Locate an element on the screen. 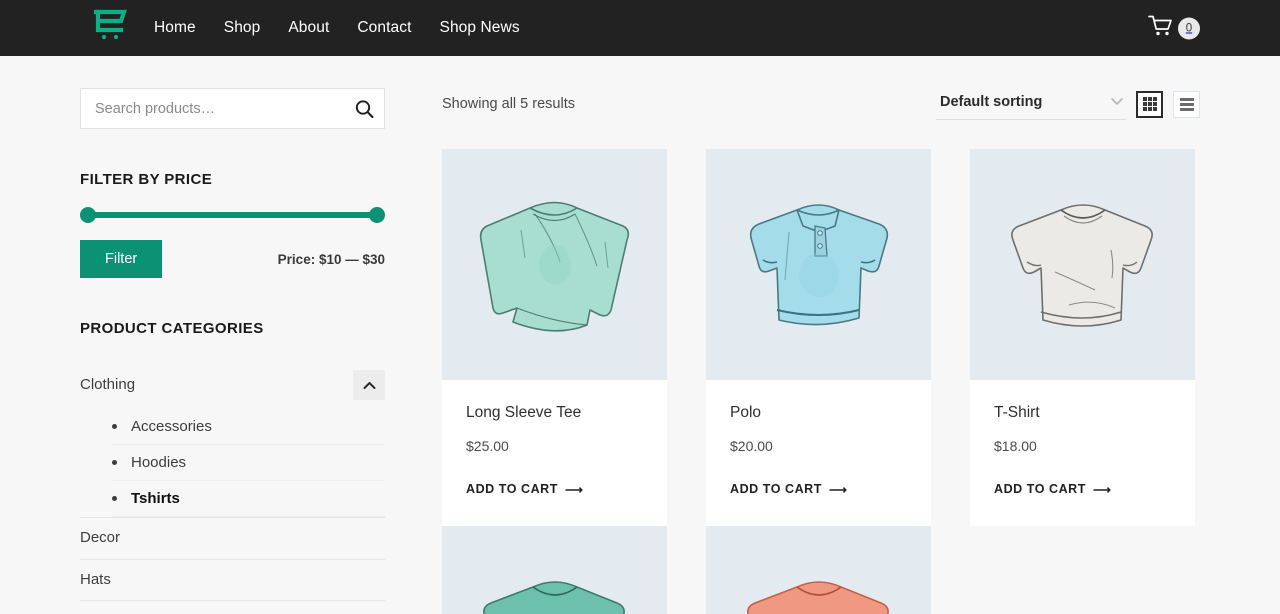 This screenshot has width=1280, height=614. polo-shirt-illustration is located at coordinates (818, 264).